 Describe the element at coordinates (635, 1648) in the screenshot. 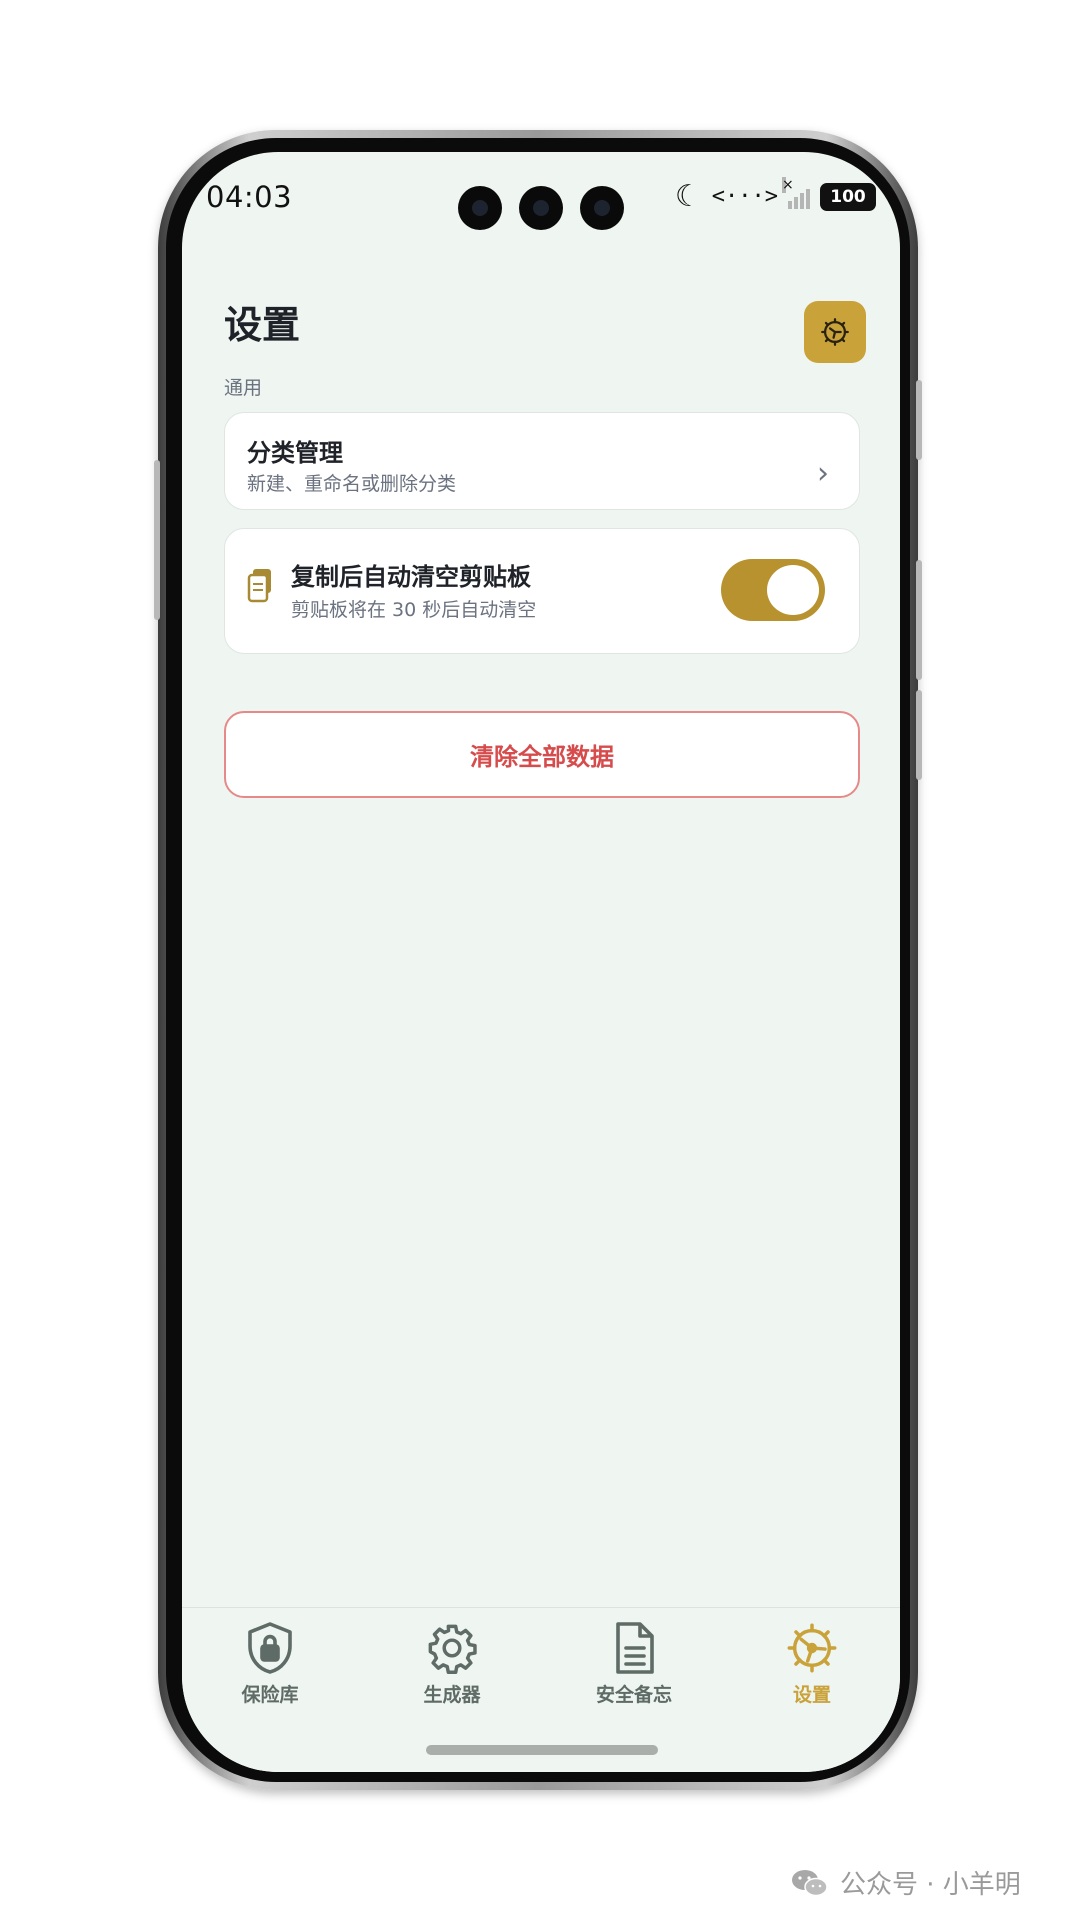

I see `document-icon` at that location.